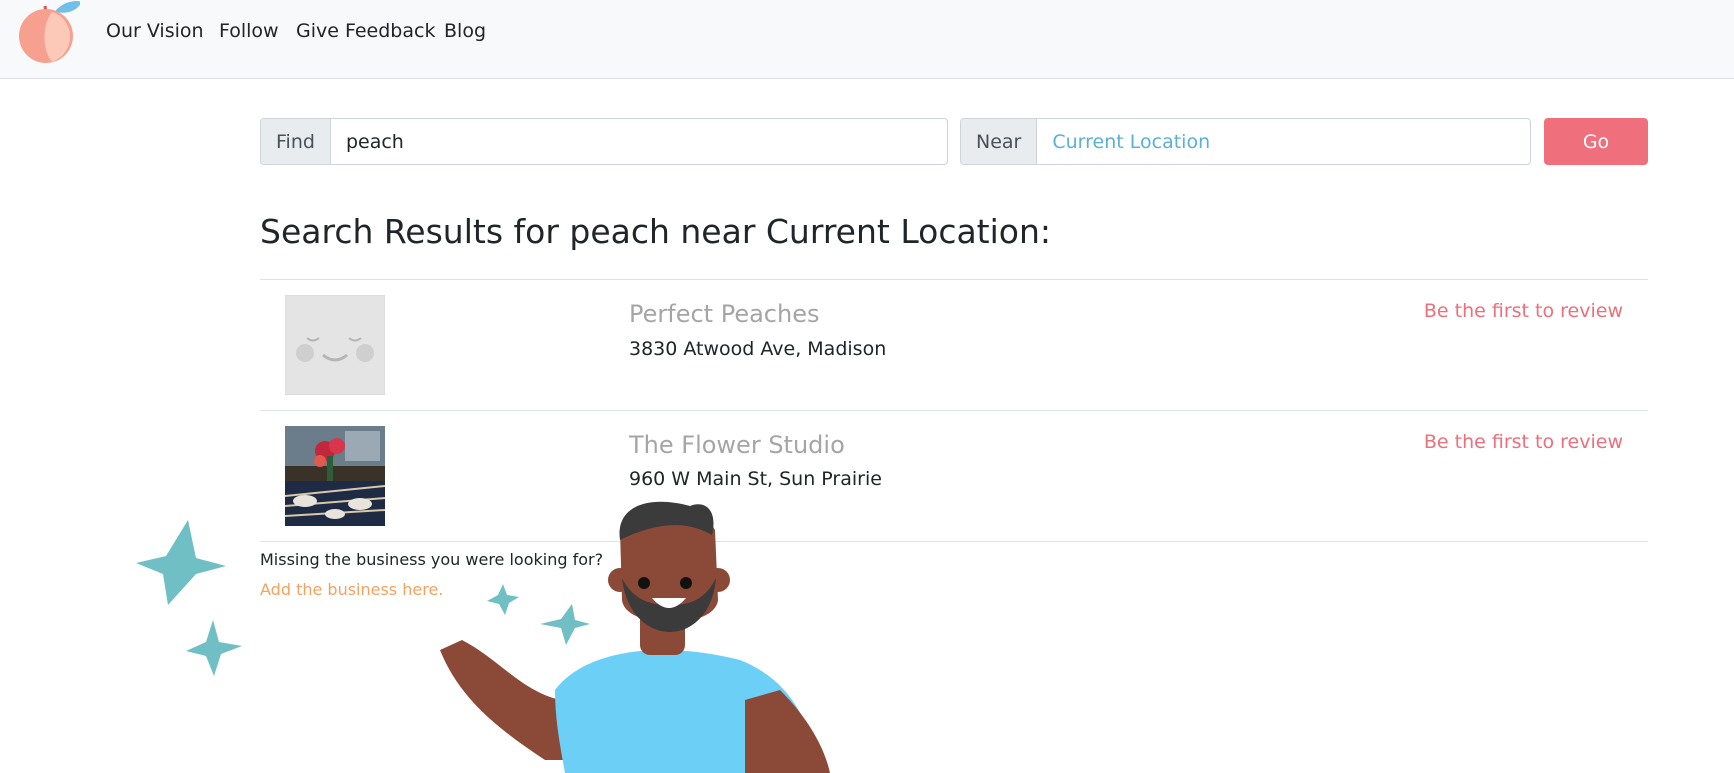 The height and width of the screenshot is (773, 1734). I want to click on nav-blog: Blog, so click(465, 31).